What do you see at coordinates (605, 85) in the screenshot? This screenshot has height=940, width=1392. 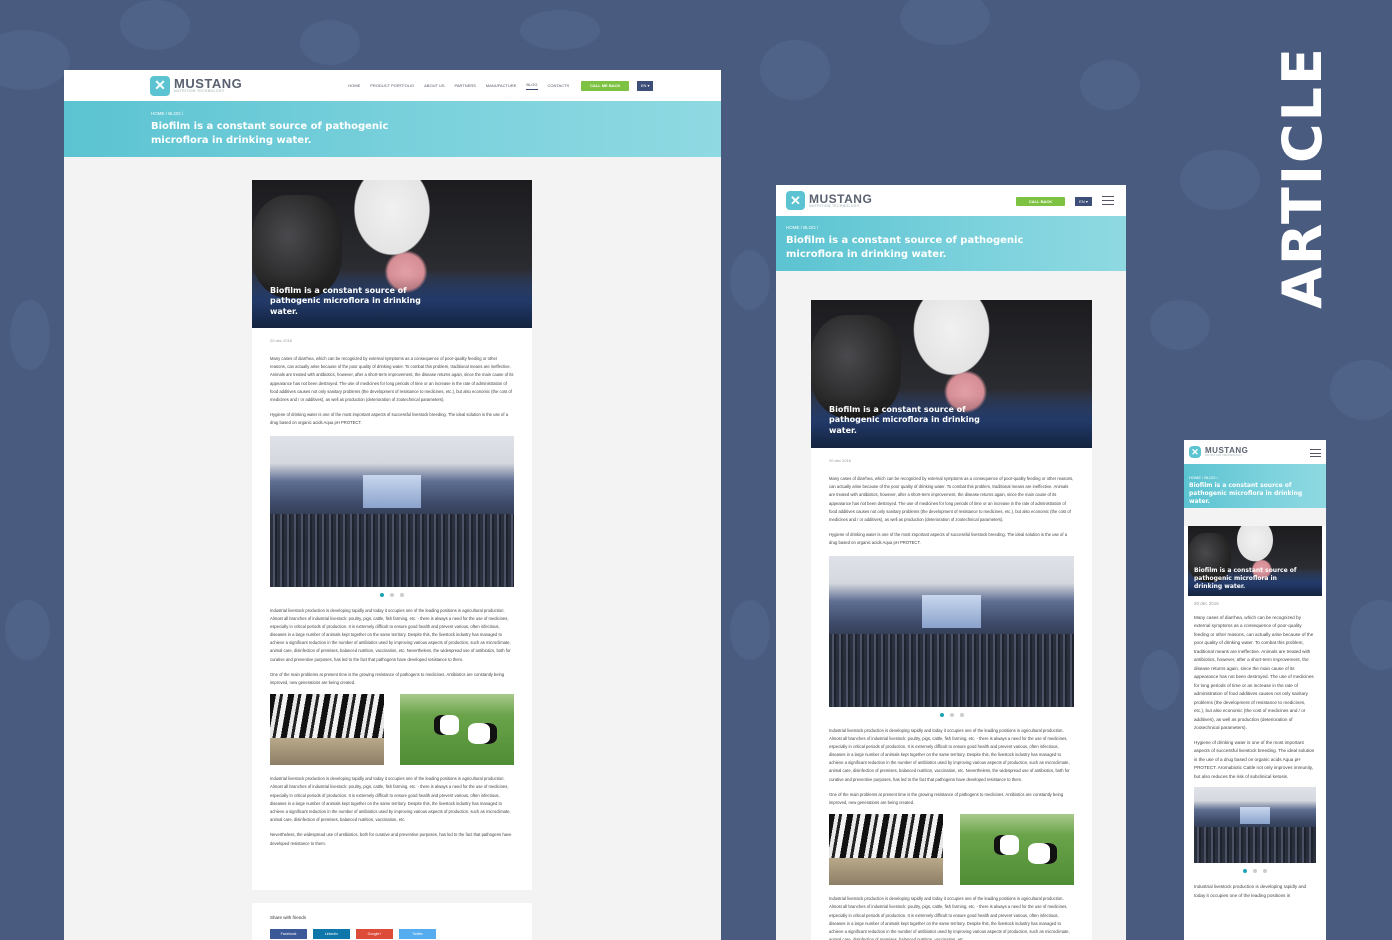 I see `call-me-back-button: CALL ME BACK` at bounding box center [605, 85].